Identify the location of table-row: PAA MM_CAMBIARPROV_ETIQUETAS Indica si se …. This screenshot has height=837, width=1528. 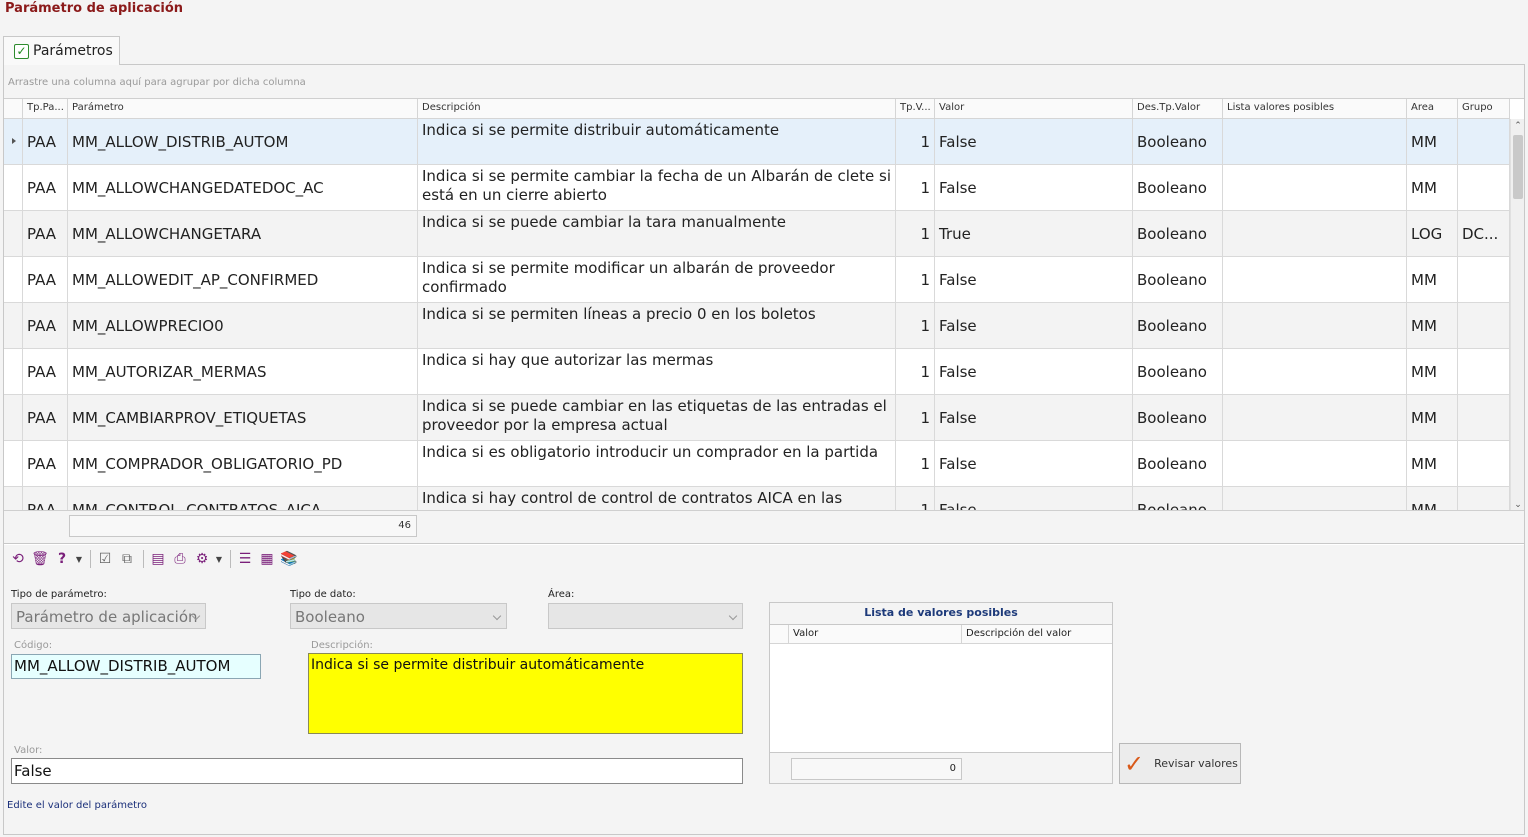
(757, 418).